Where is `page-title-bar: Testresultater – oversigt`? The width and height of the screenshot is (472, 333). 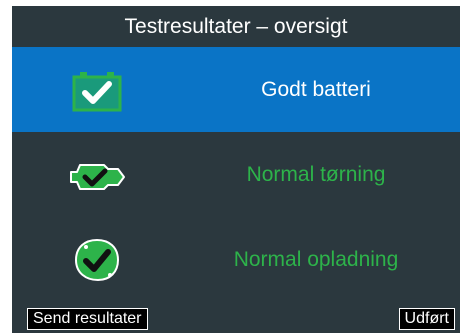 page-title-bar: Testresultater – oversigt is located at coordinates (236, 26).